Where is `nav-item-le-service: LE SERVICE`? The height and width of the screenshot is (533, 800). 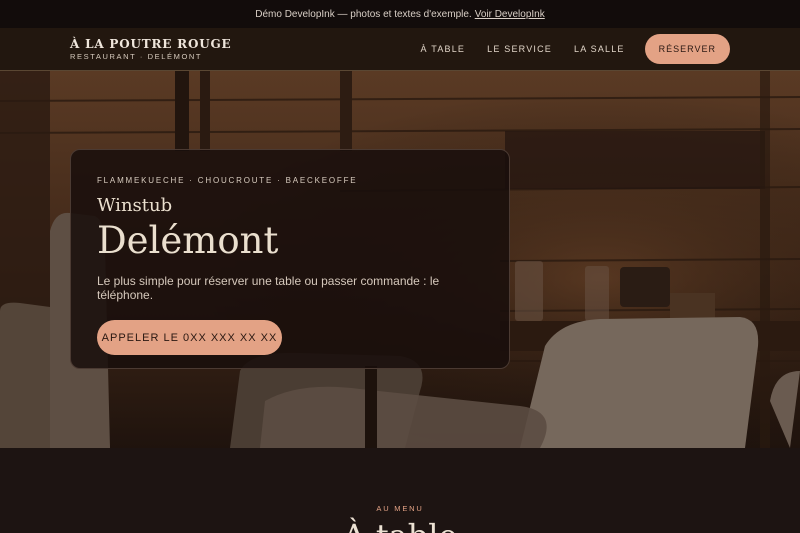 nav-item-le-service: LE SERVICE is located at coordinates (519, 49).